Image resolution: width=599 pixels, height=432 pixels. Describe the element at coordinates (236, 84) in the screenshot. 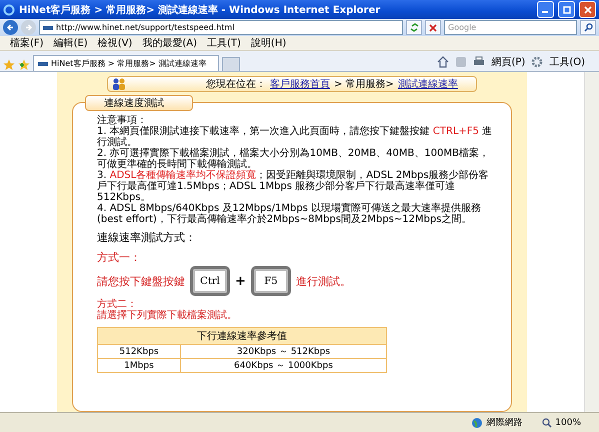

I see `breadcrumb-label: 您現在位在：` at that location.